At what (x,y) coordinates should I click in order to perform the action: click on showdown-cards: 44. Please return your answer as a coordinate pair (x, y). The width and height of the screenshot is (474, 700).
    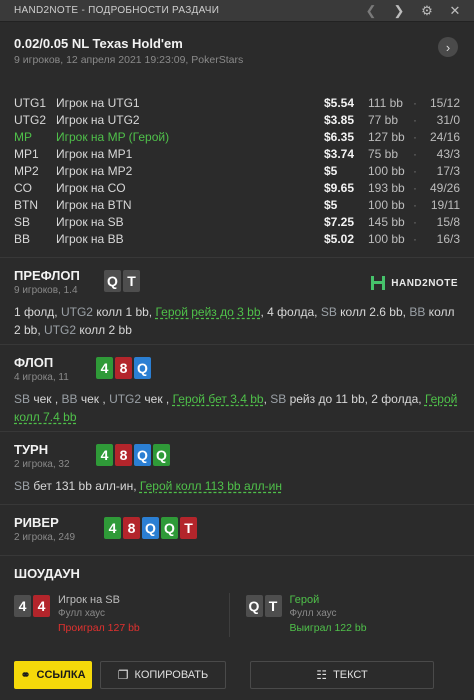
    Looking at the image, I should click on (32, 616).